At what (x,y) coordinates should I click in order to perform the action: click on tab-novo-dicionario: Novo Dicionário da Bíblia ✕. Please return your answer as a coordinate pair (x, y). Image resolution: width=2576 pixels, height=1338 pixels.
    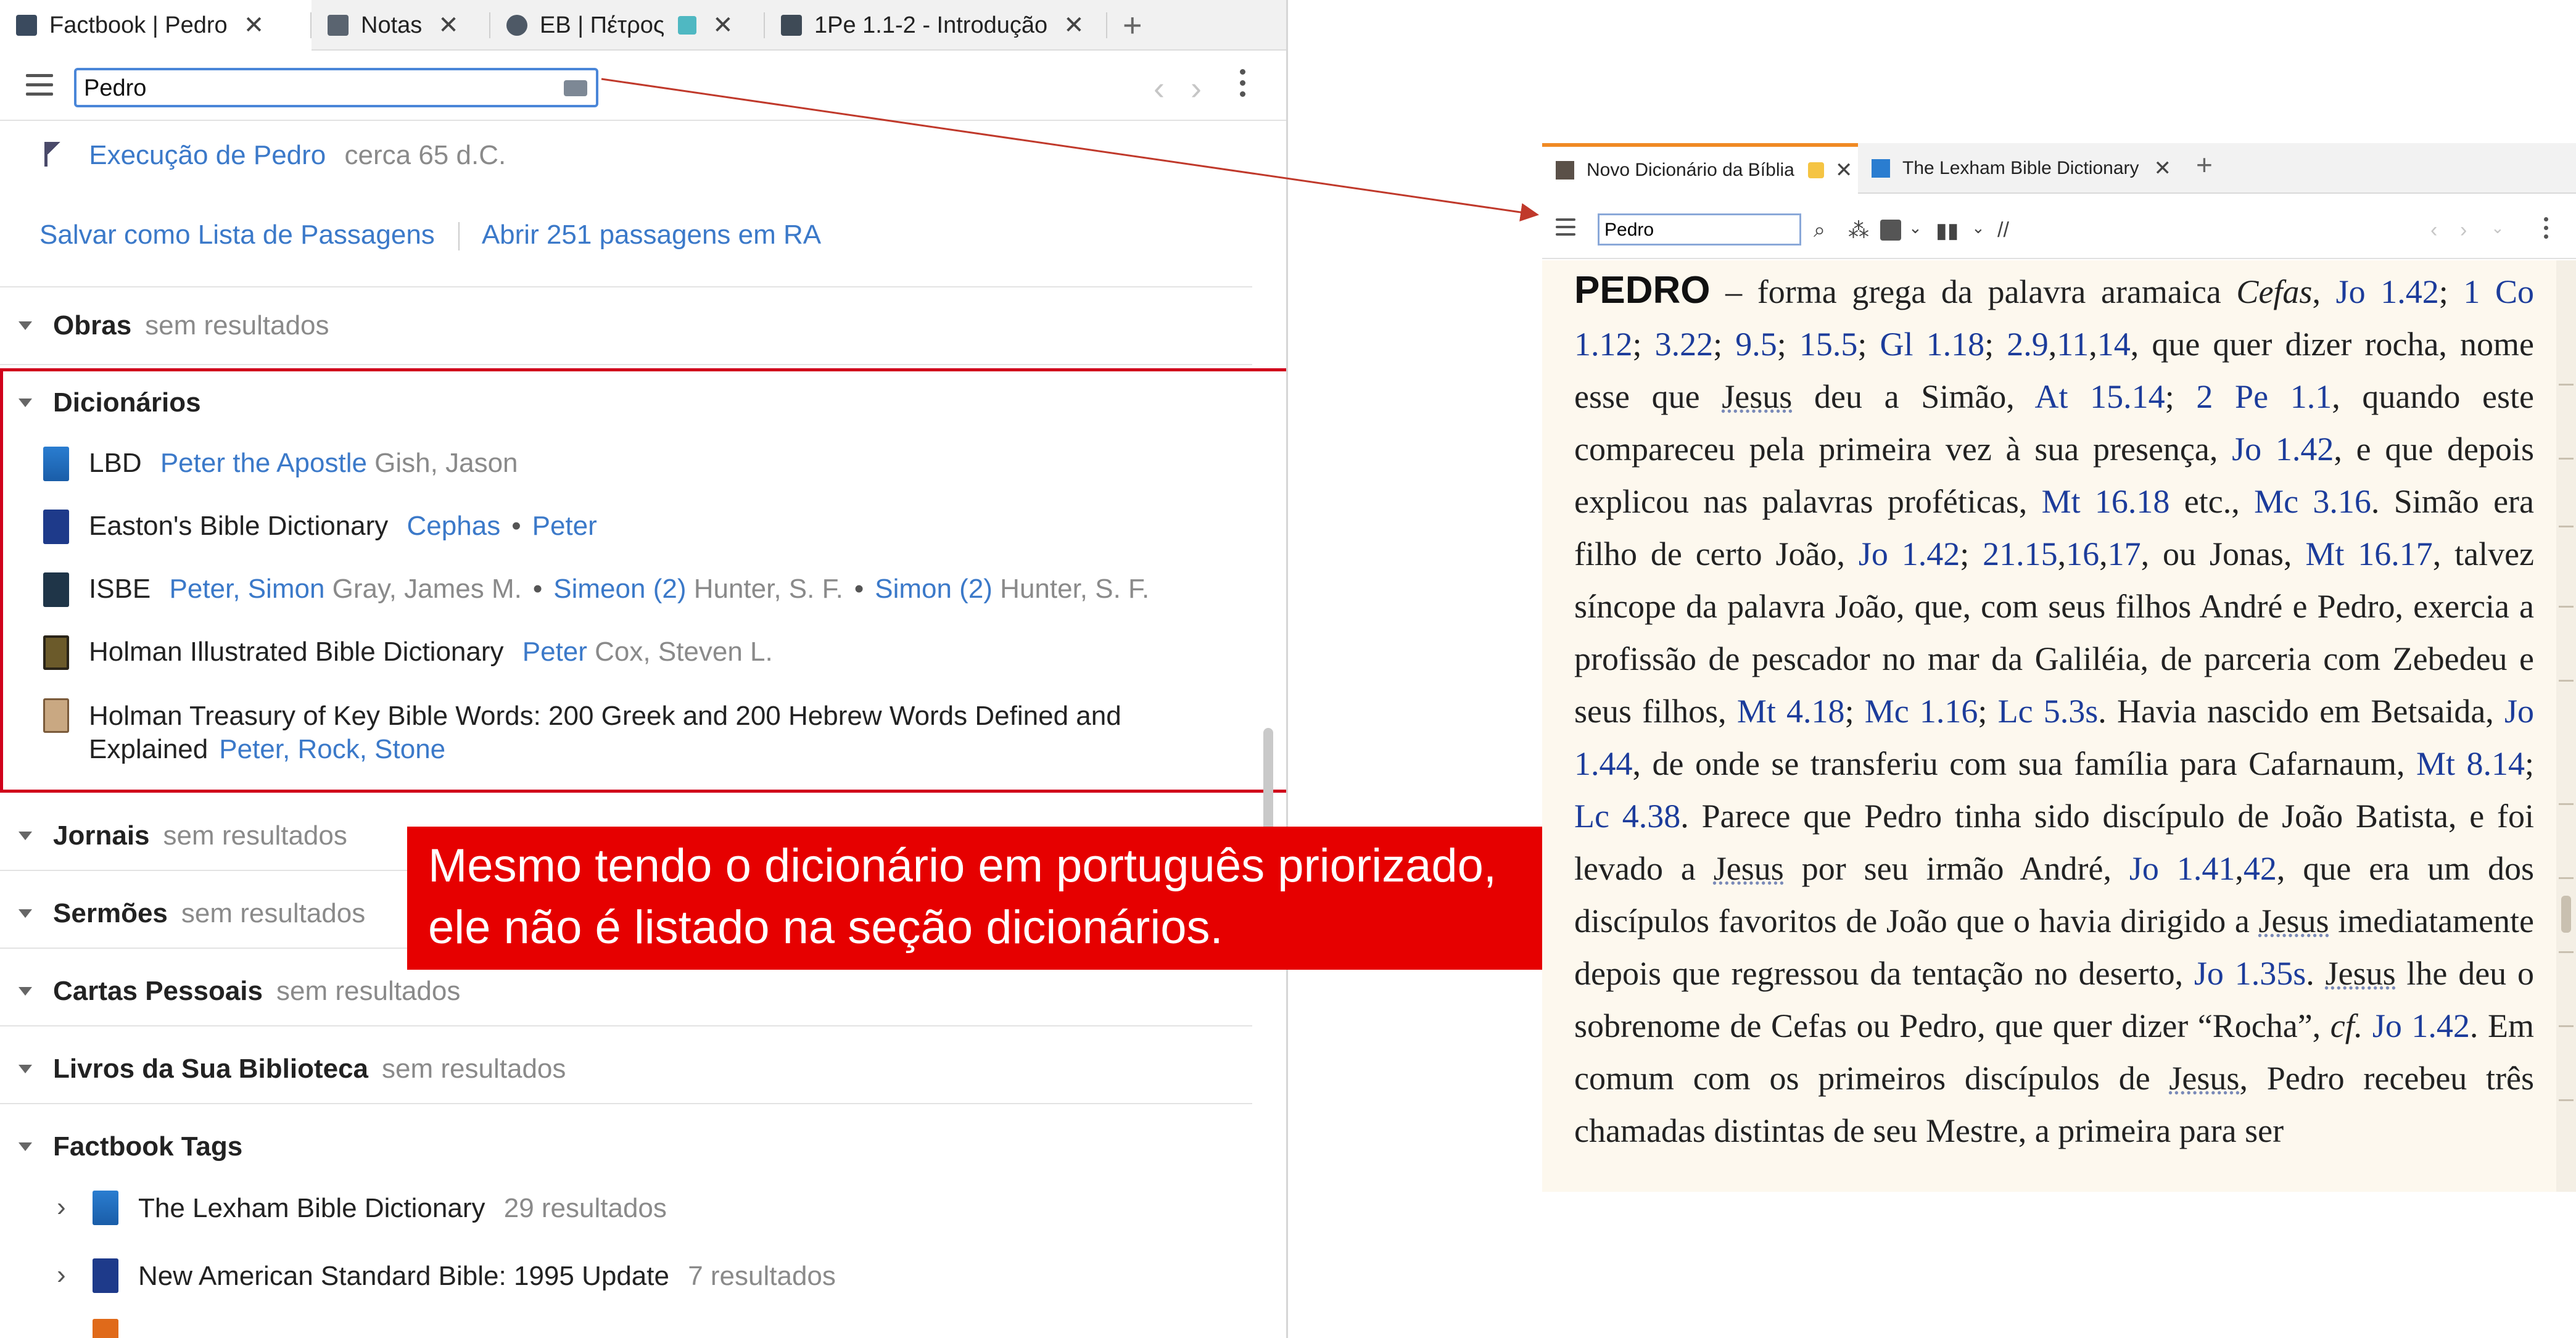
    Looking at the image, I should click on (1700, 168).